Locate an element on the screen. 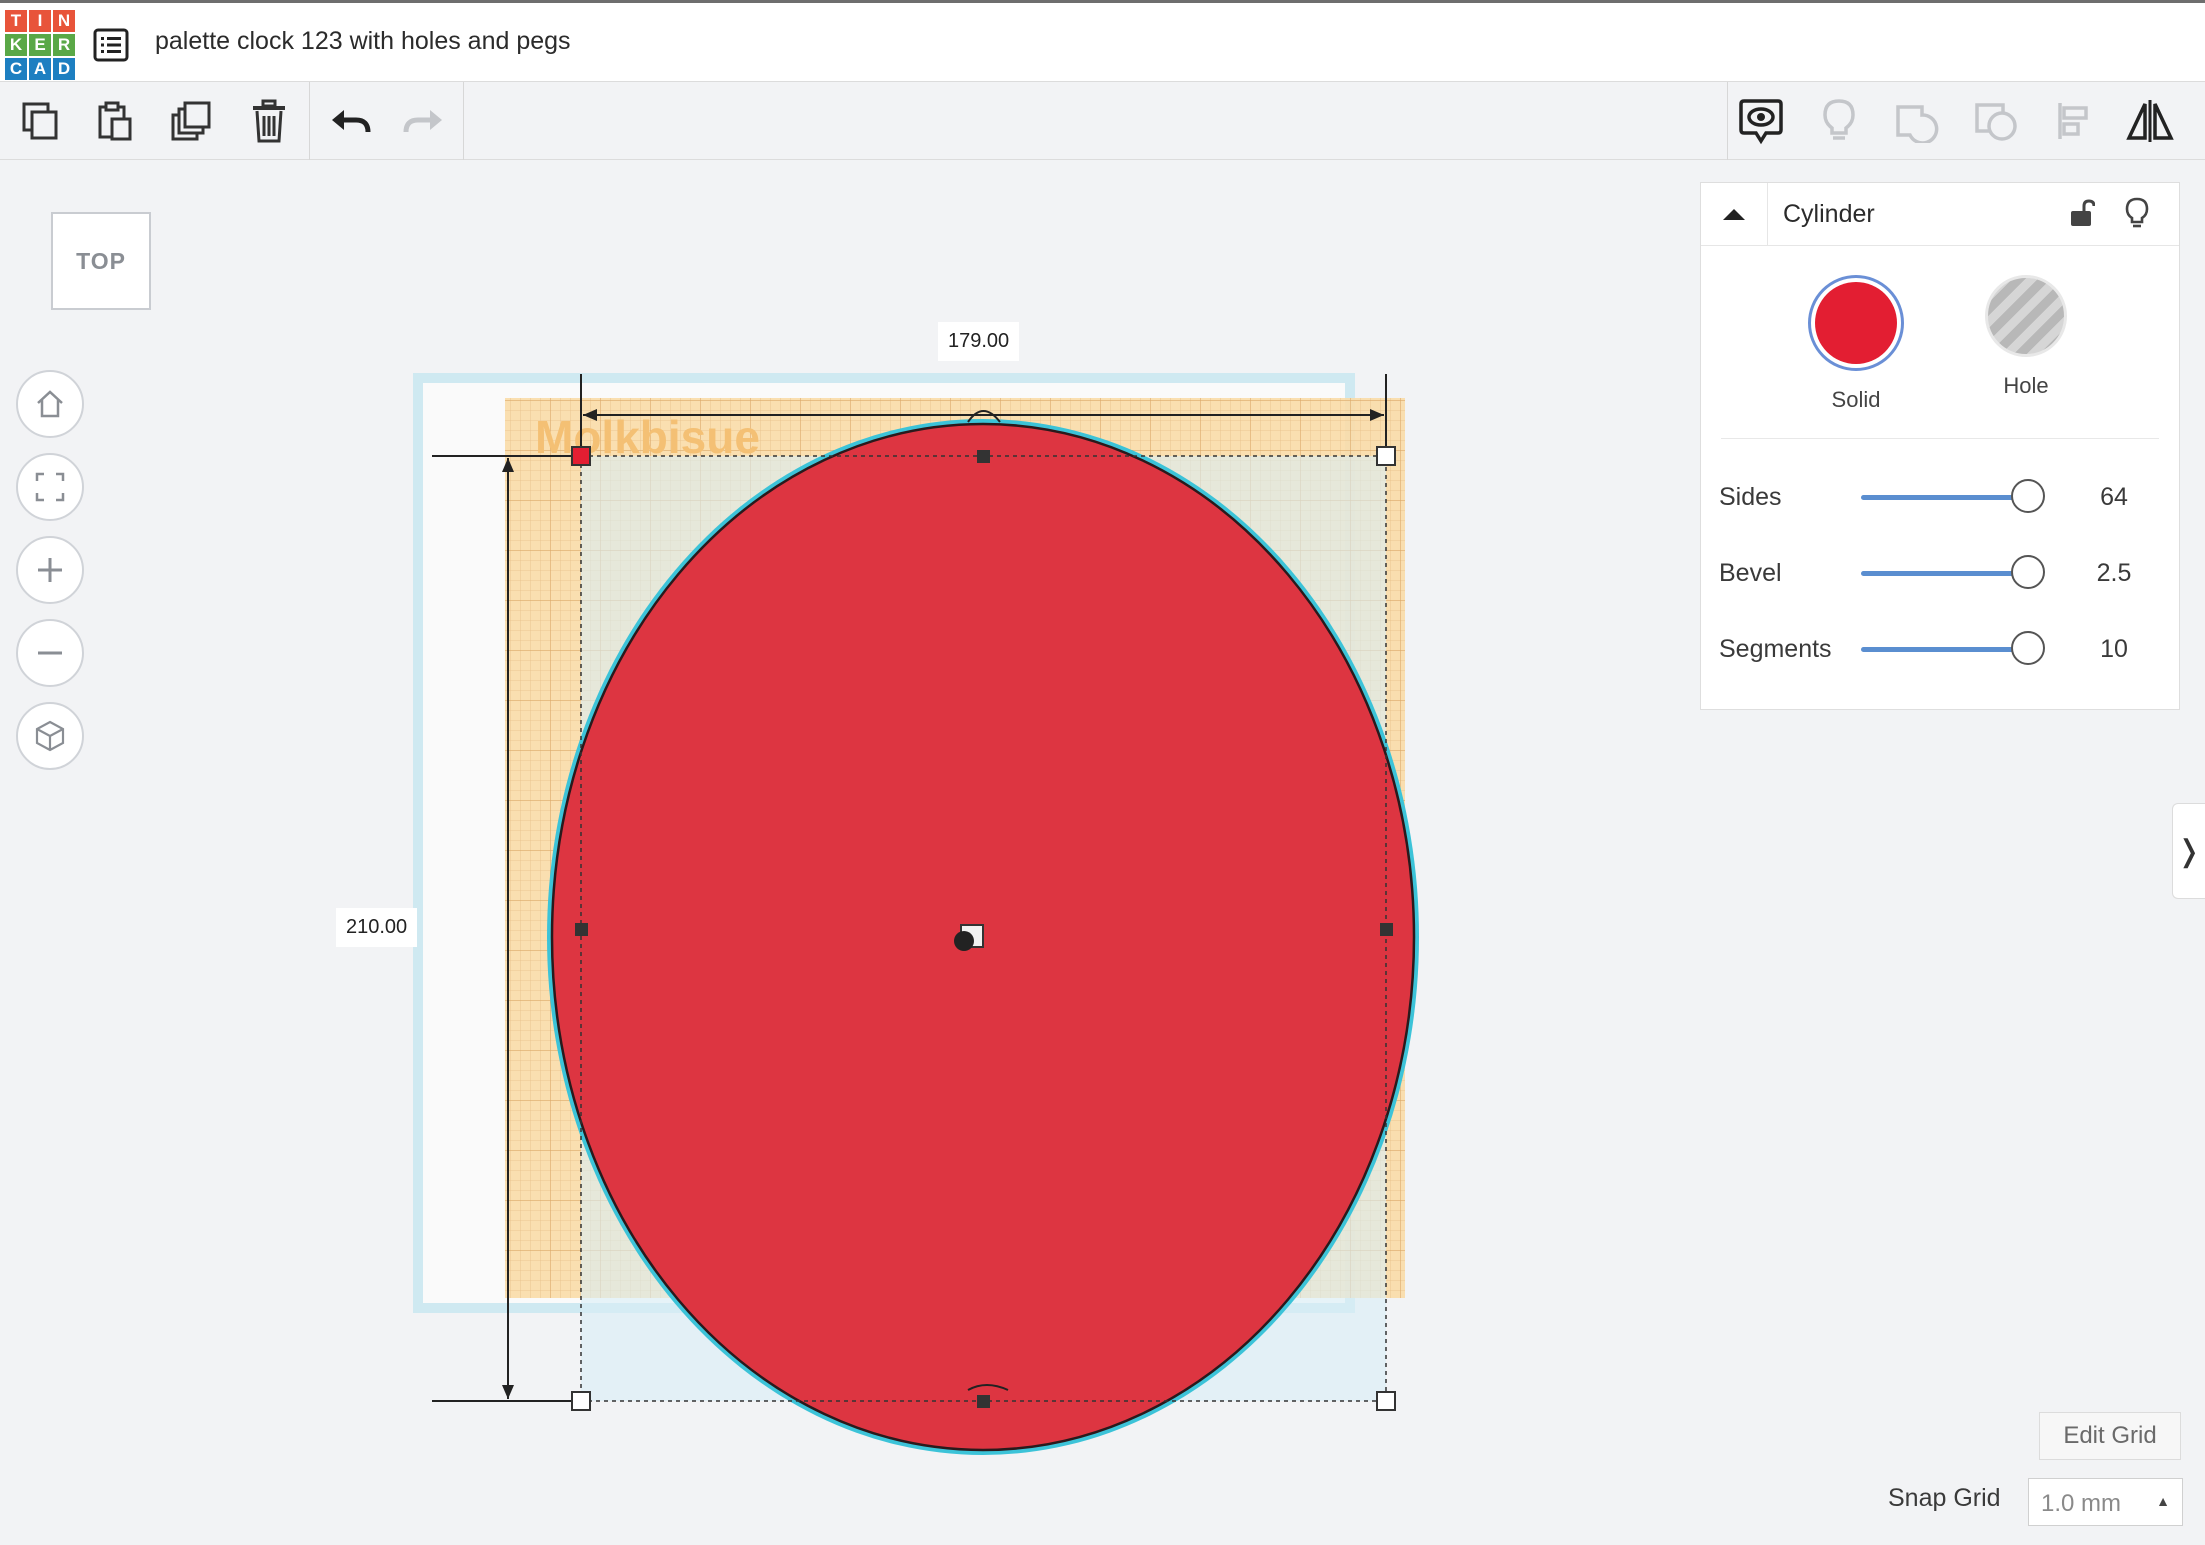 The image size is (2205, 1545). property-row-sides: Sides 64 is located at coordinates (1939, 497).